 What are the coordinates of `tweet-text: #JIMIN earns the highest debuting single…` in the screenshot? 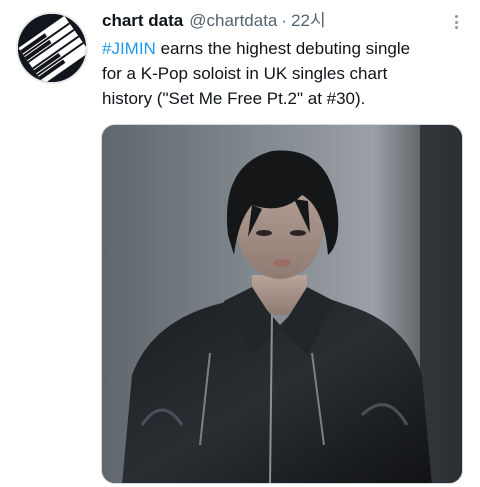 It's located at (287, 73).